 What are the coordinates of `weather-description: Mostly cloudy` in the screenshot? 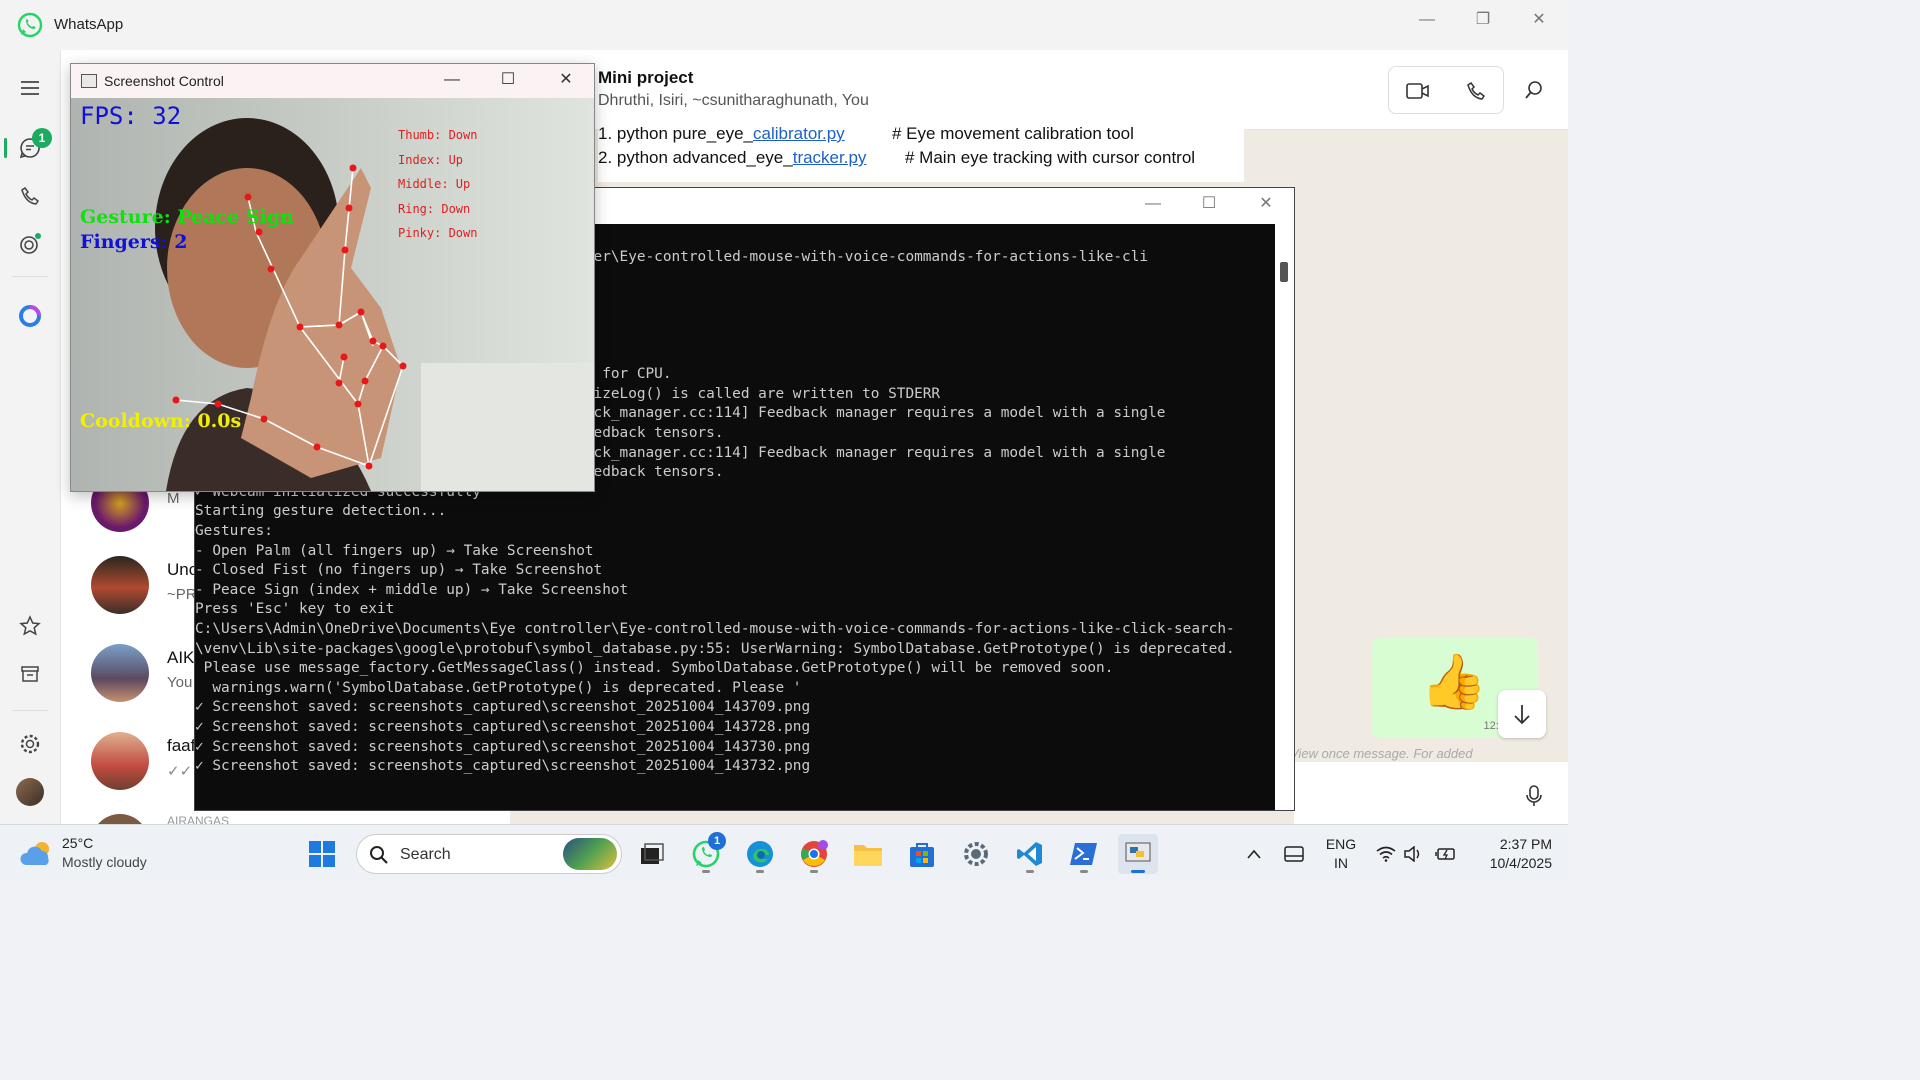 It's located at (104, 862).